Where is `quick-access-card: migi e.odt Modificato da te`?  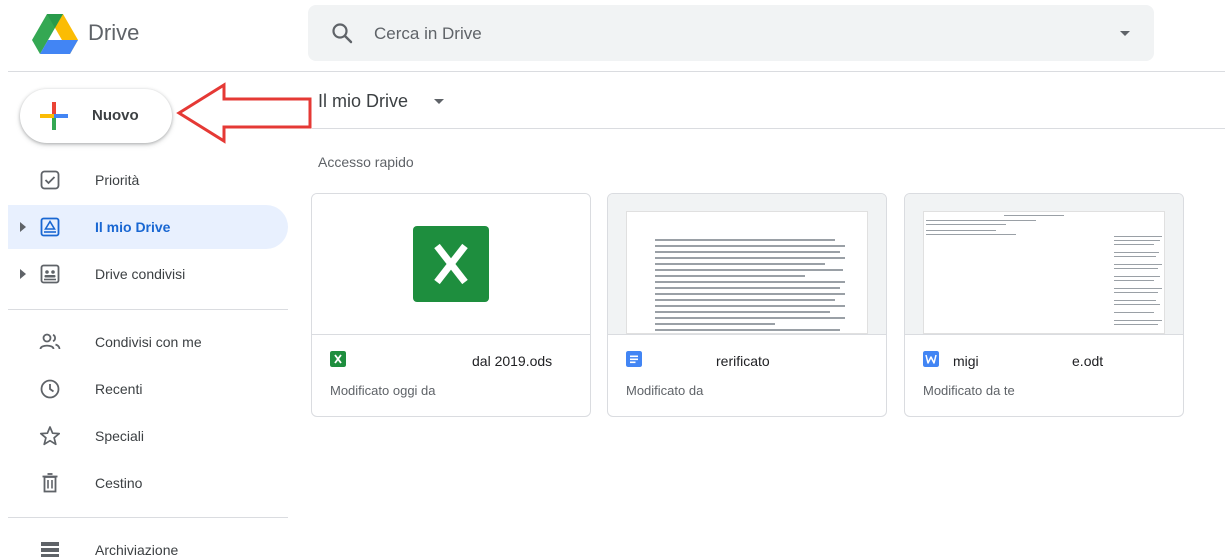
quick-access-card: migi e.odt Modificato da te is located at coordinates (1044, 305).